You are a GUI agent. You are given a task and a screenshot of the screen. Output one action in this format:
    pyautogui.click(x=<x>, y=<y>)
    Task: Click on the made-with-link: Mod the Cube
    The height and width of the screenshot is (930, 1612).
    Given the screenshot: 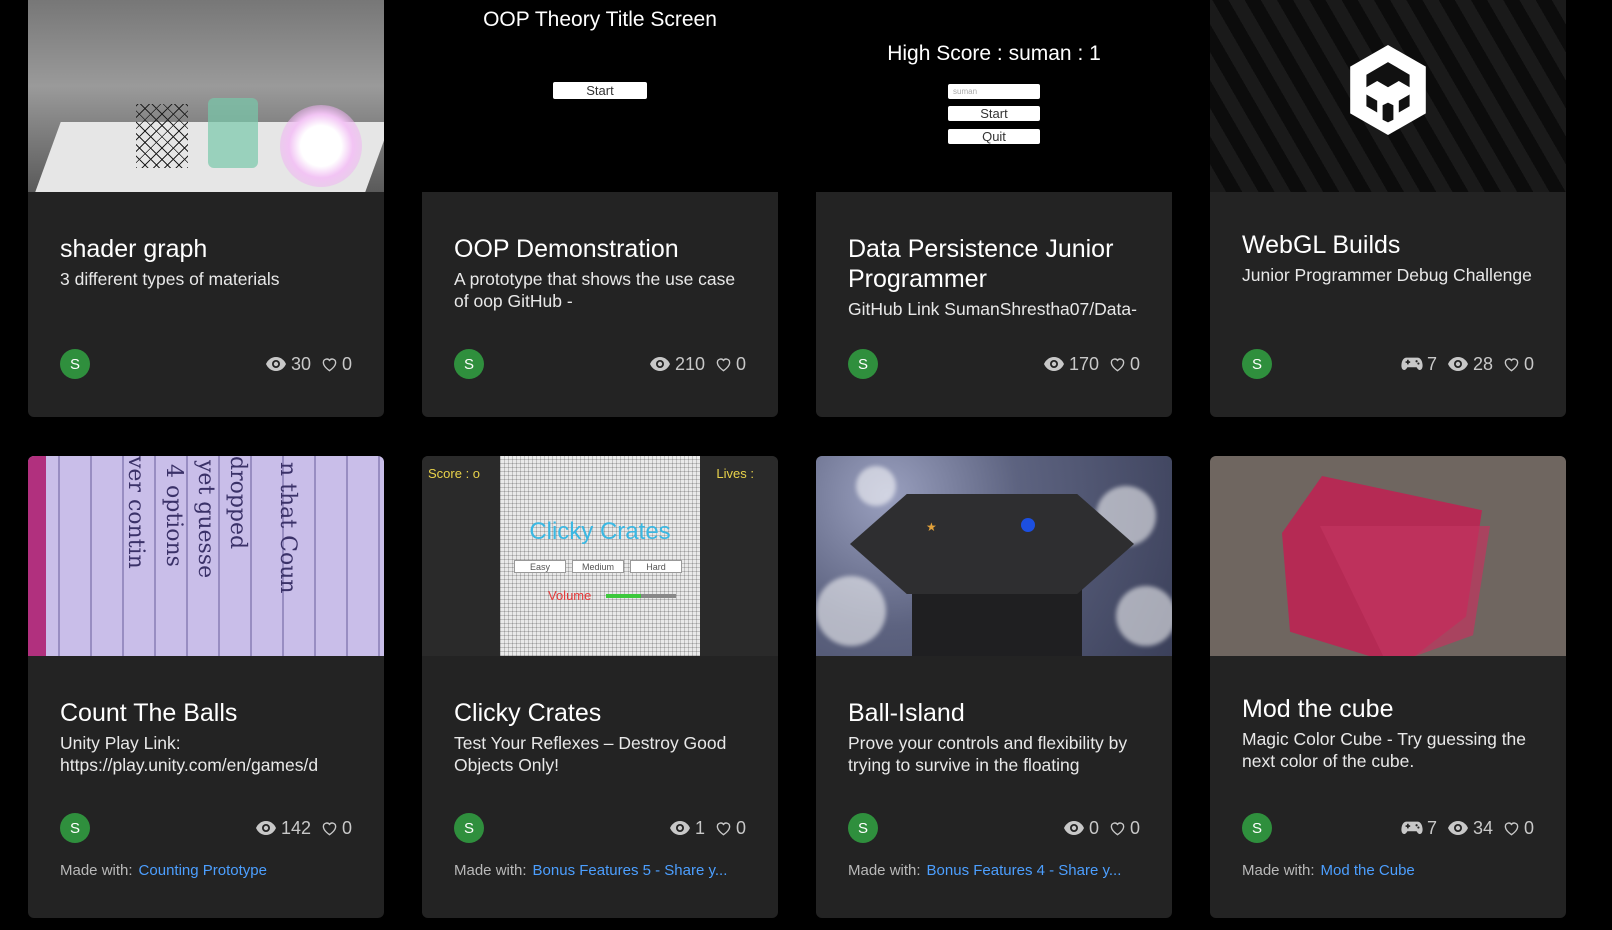 What is the action you would take?
    pyautogui.click(x=1368, y=870)
    